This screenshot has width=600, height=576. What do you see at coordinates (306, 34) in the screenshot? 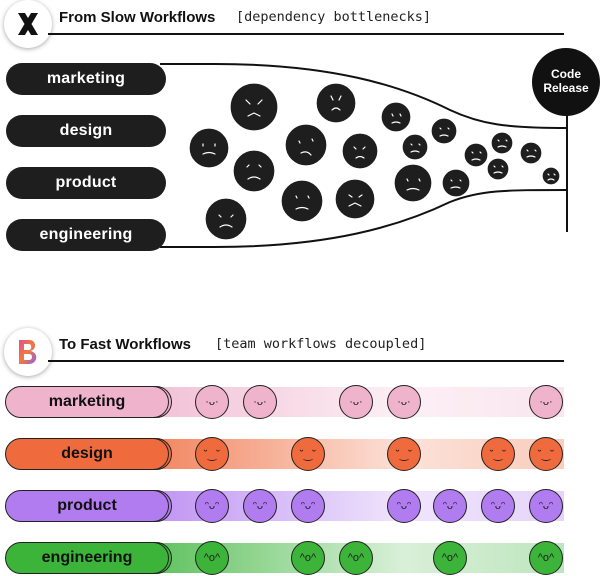
I see `top-divider` at bounding box center [306, 34].